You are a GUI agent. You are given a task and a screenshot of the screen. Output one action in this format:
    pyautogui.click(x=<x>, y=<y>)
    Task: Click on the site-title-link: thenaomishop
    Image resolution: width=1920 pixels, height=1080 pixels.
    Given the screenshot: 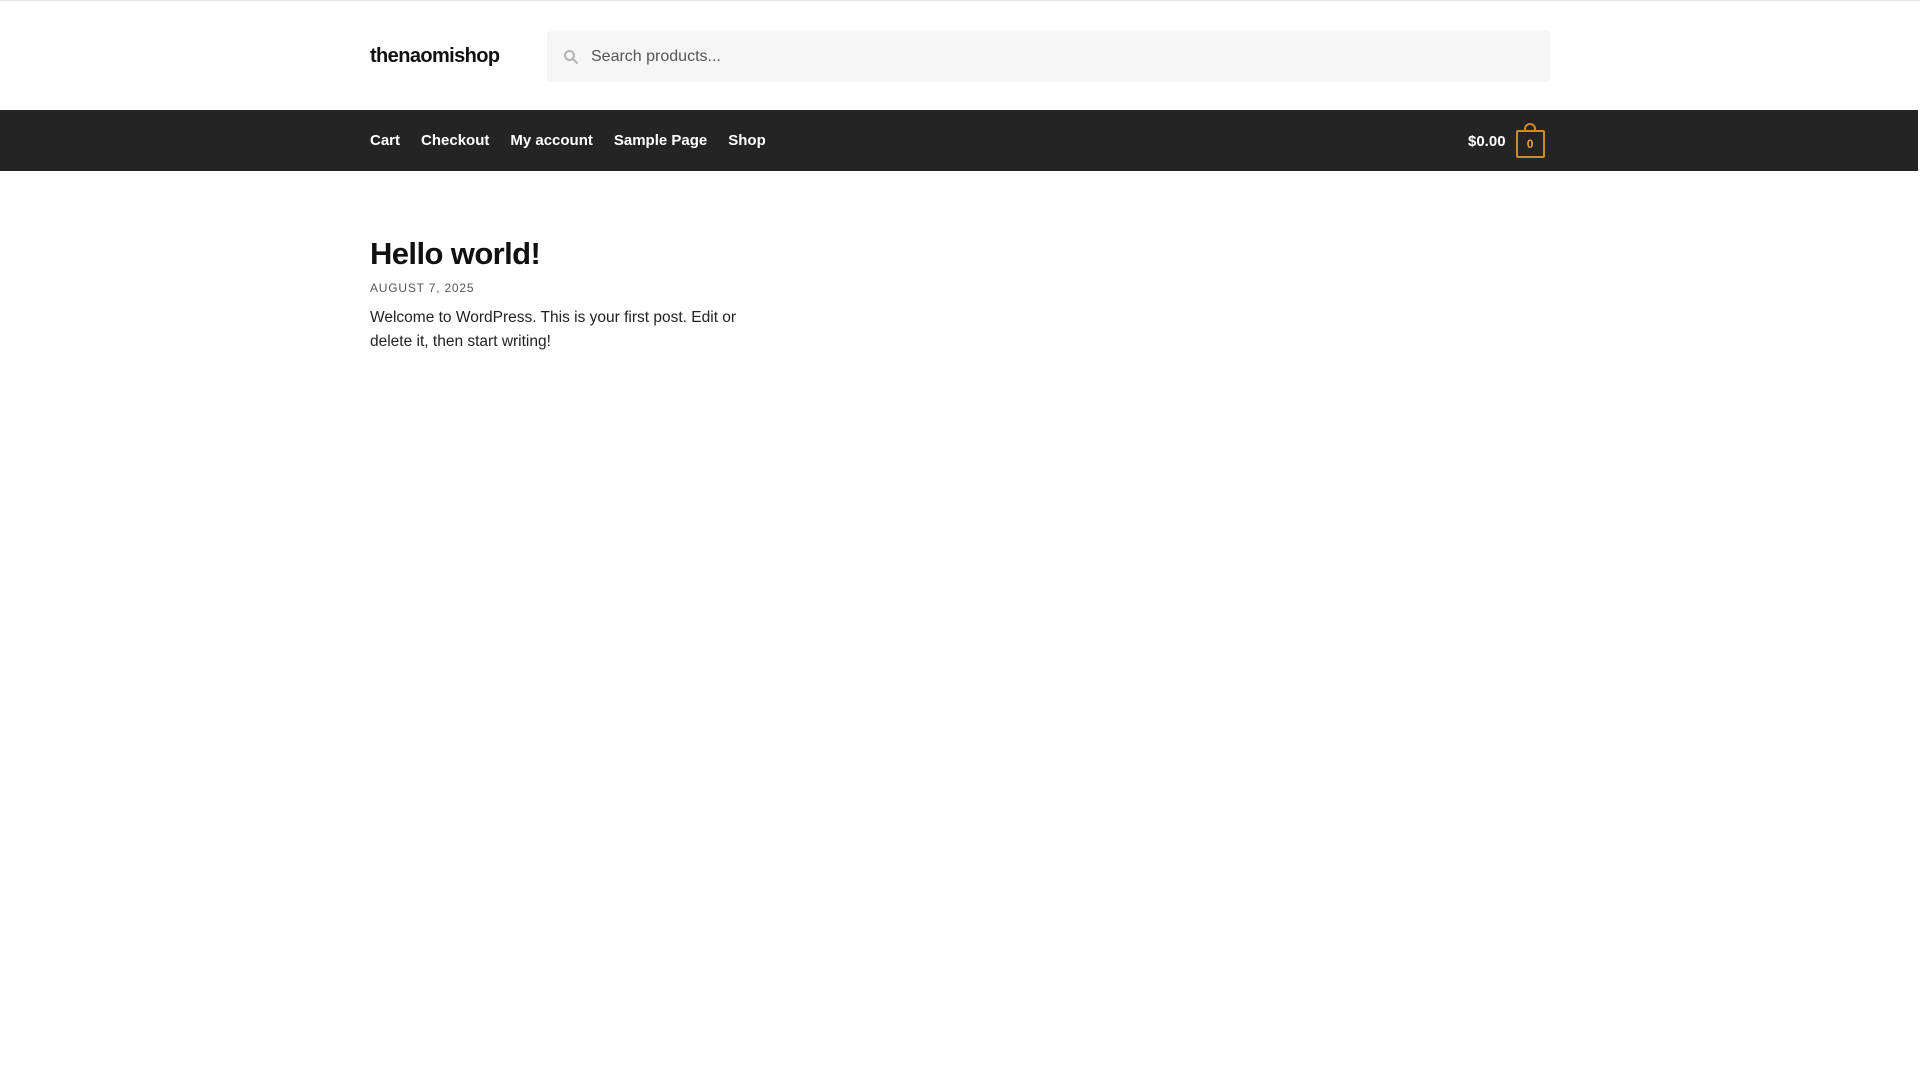 What is the action you would take?
    pyautogui.click(x=435, y=56)
    